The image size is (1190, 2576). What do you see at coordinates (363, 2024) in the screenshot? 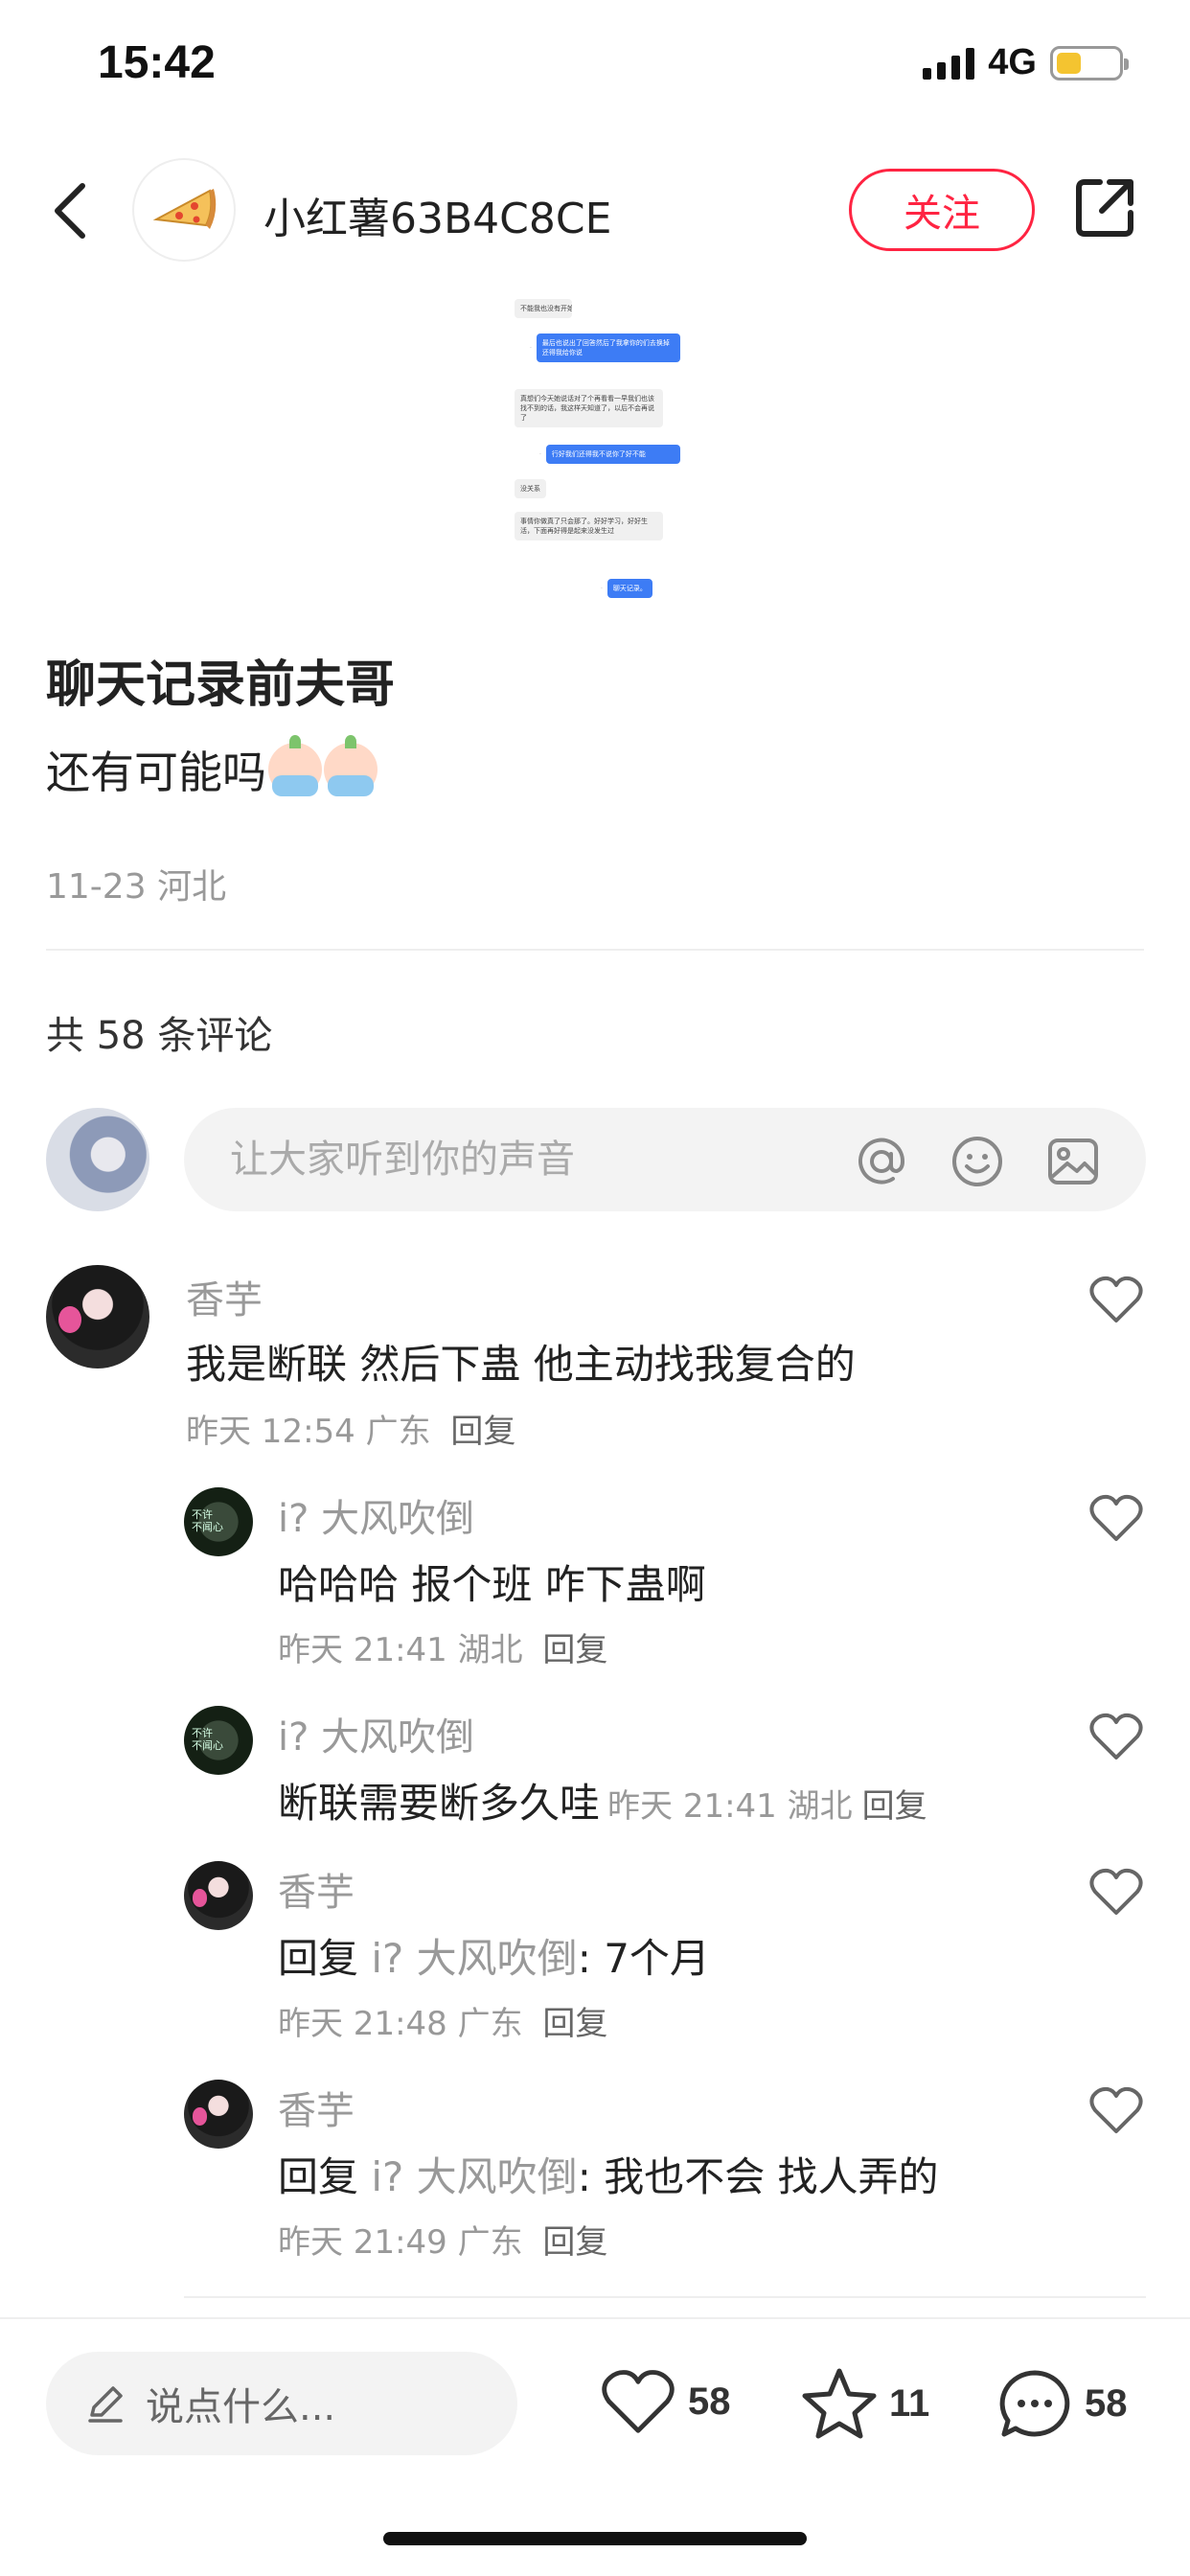
I see `comment-time: 昨天 21:48` at bounding box center [363, 2024].